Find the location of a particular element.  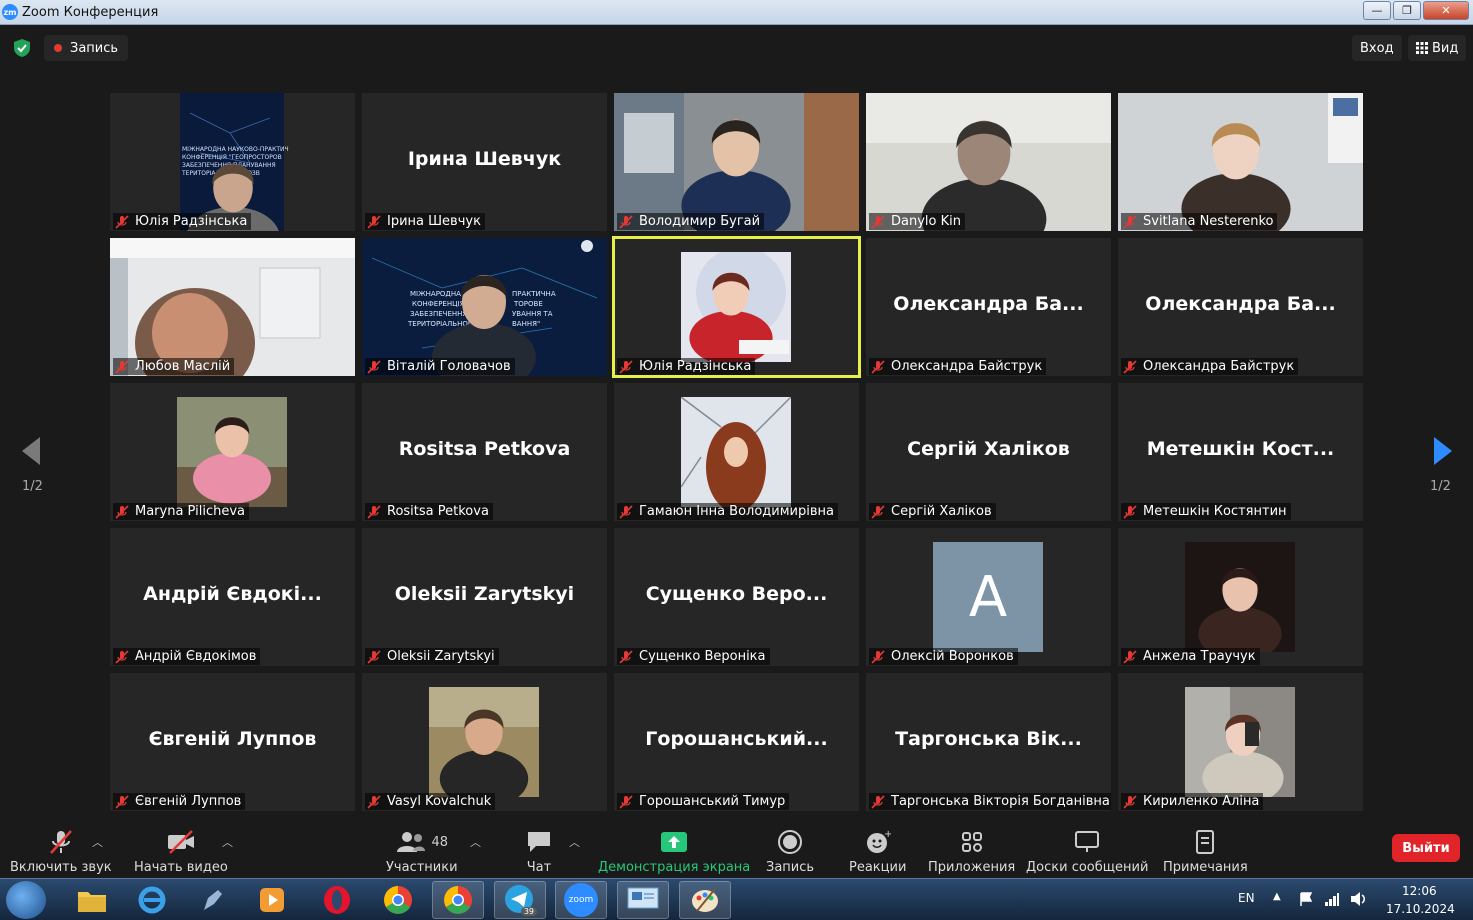

participant-name: Метешкін Костянтин is located at coordinates (1215, 511).